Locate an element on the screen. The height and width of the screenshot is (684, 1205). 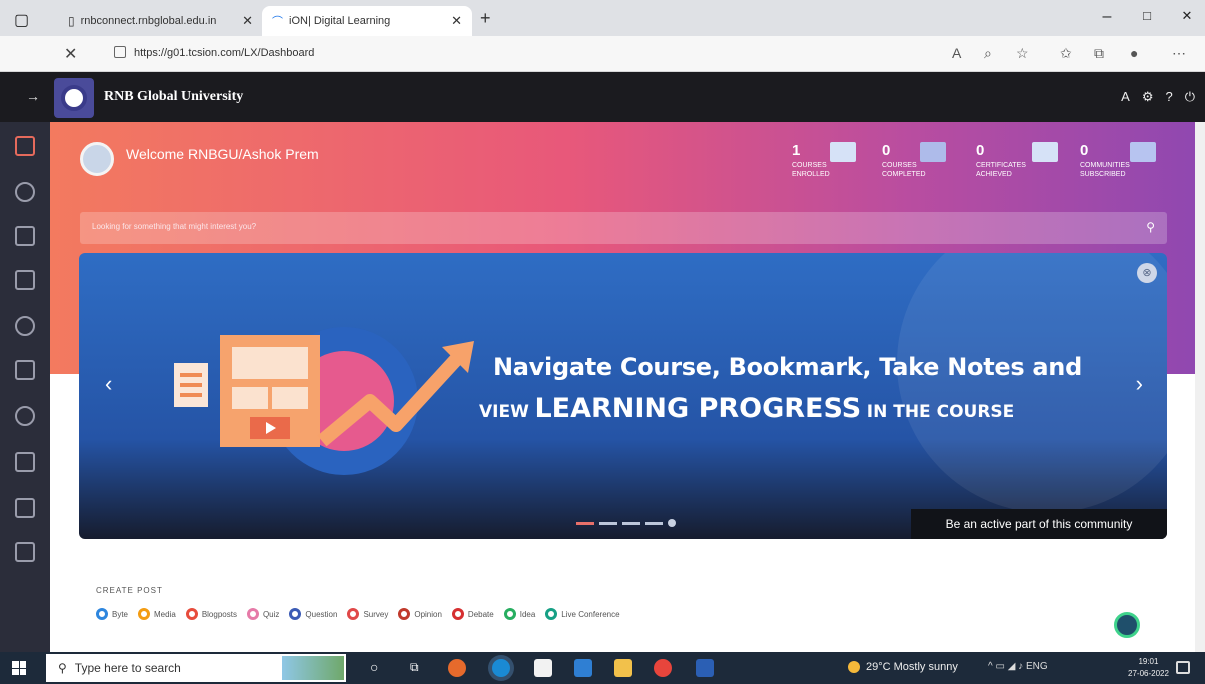
stop-loading-icon: ✕ is located at coordinates (70, 54).